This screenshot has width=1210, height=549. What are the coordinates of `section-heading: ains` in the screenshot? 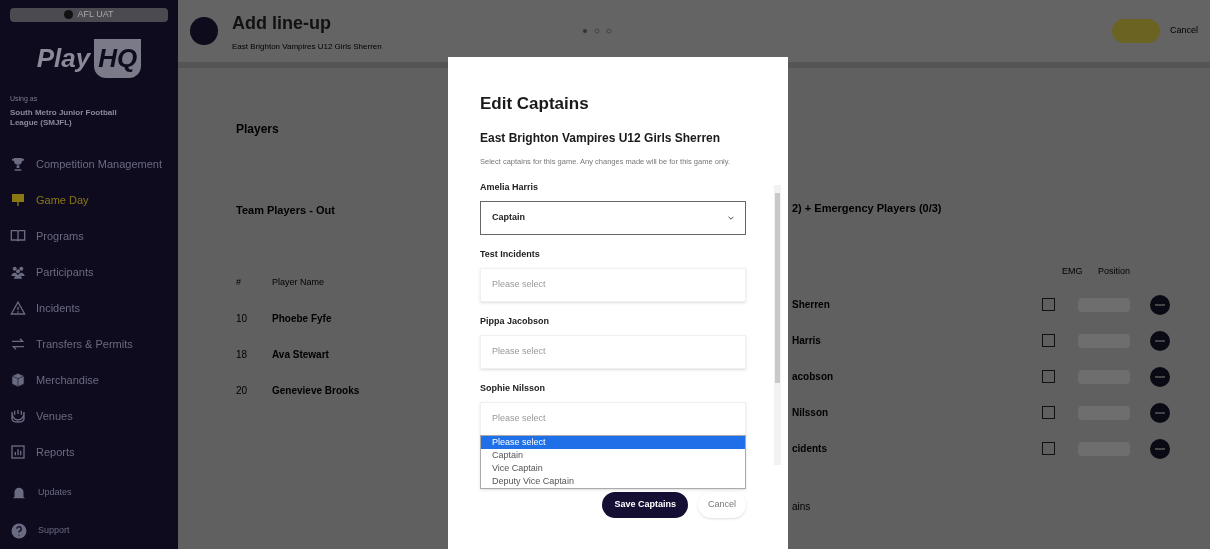 It's located at (802, 506).